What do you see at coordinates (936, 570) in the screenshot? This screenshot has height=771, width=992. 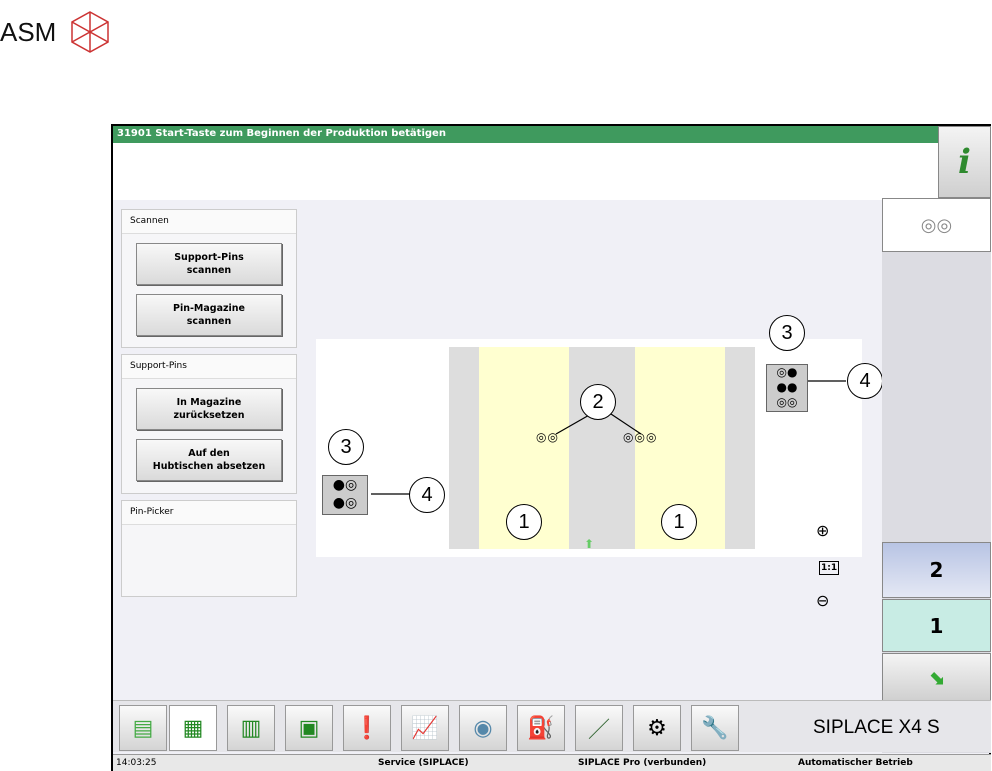 I see `conveyor-2-button: 2` at bounding box center [936, 570].